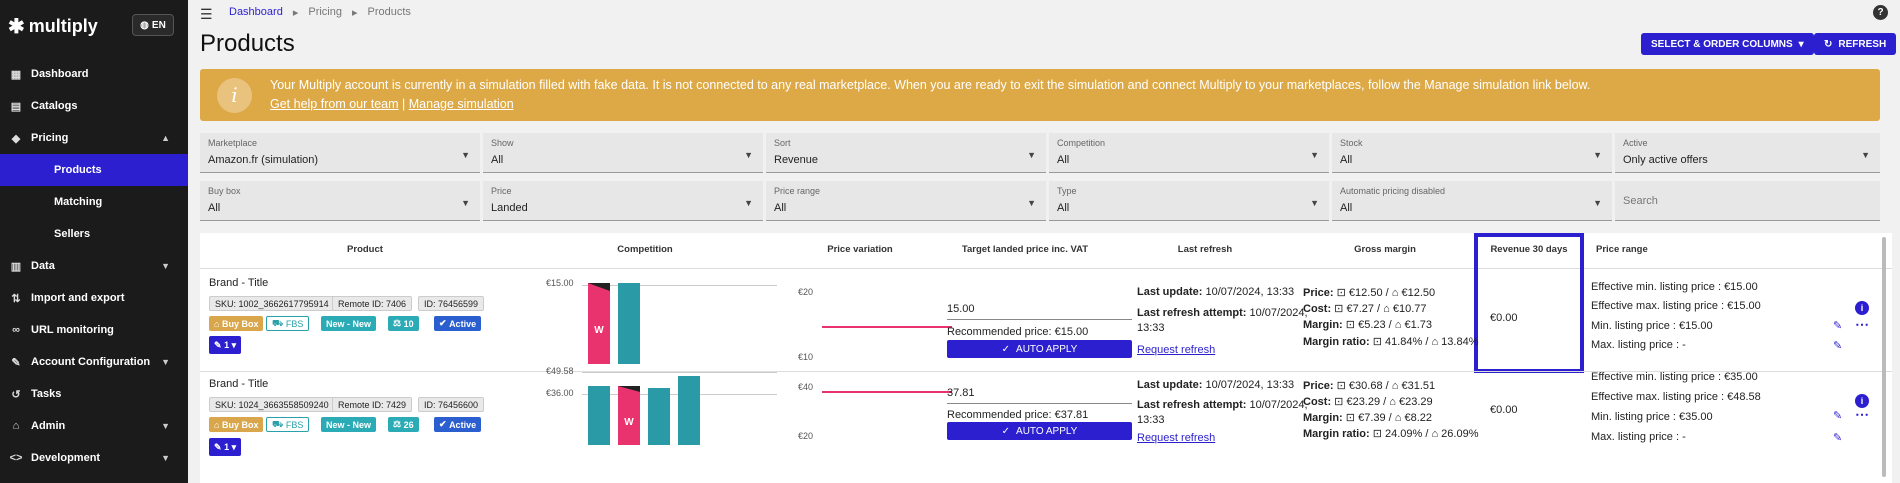 The width and height of the screenshot is (1900, 483). What do you see at coordinates (94, 458) in the screenshot?
I see `sidebar-item-development: <> Development ▼` at bounding box center [94, 458].